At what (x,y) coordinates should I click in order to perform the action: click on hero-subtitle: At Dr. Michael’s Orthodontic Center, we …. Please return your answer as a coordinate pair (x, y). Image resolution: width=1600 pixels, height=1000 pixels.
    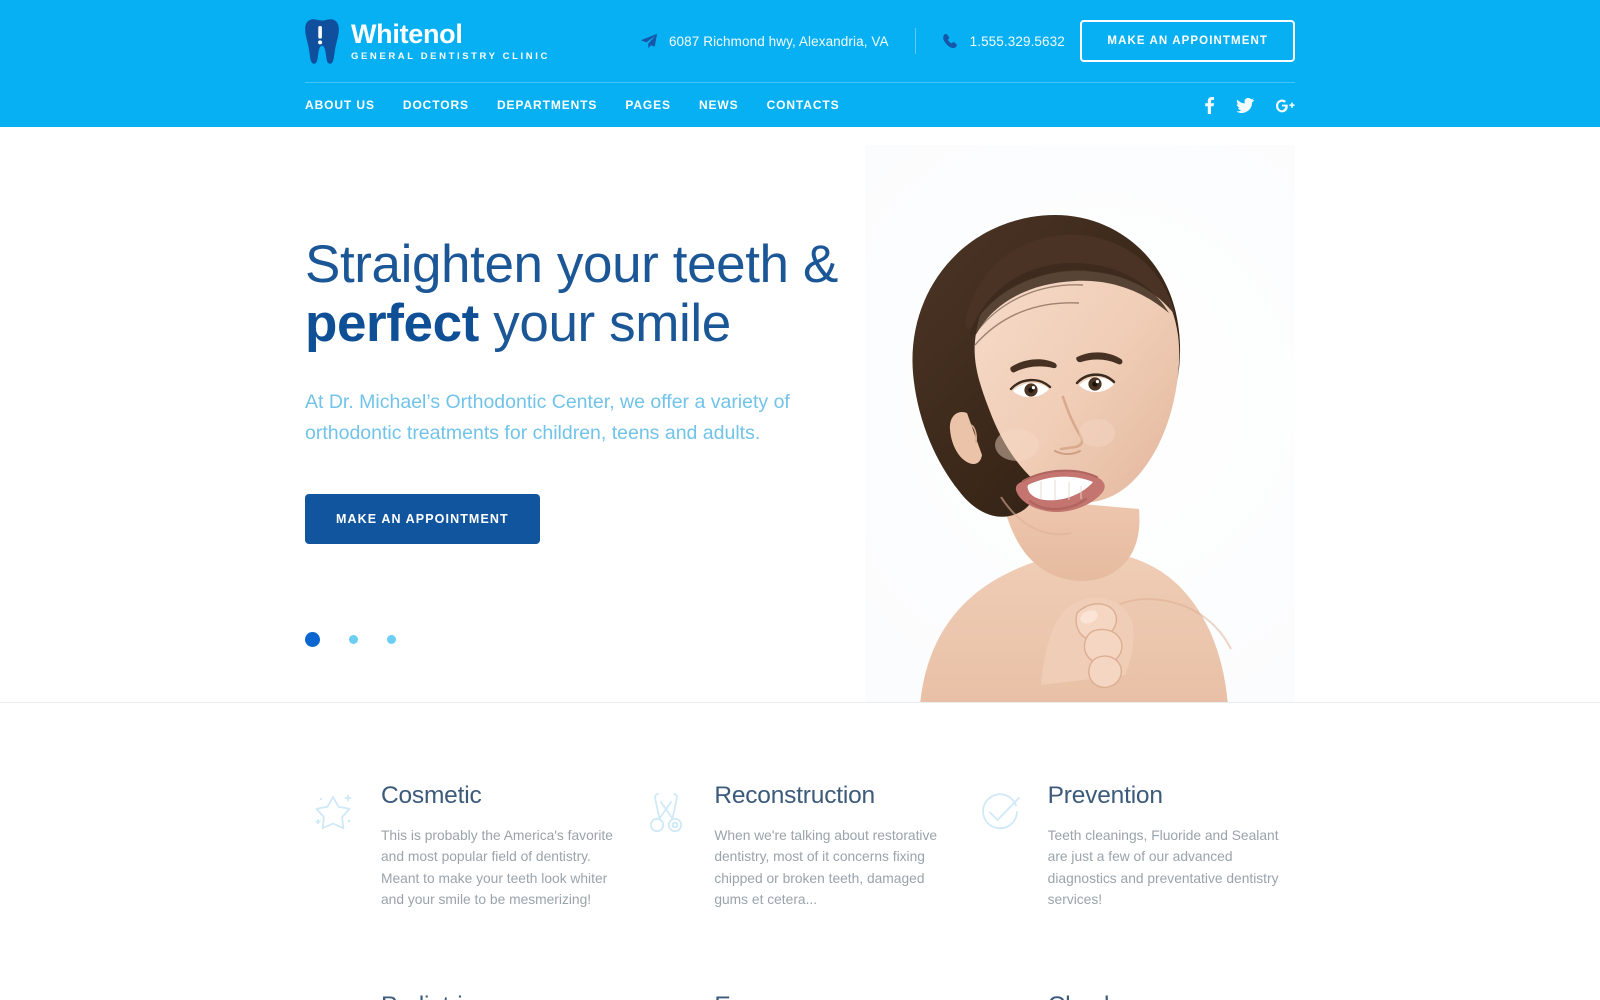
    Looking at the image, I should click on (547, 417).